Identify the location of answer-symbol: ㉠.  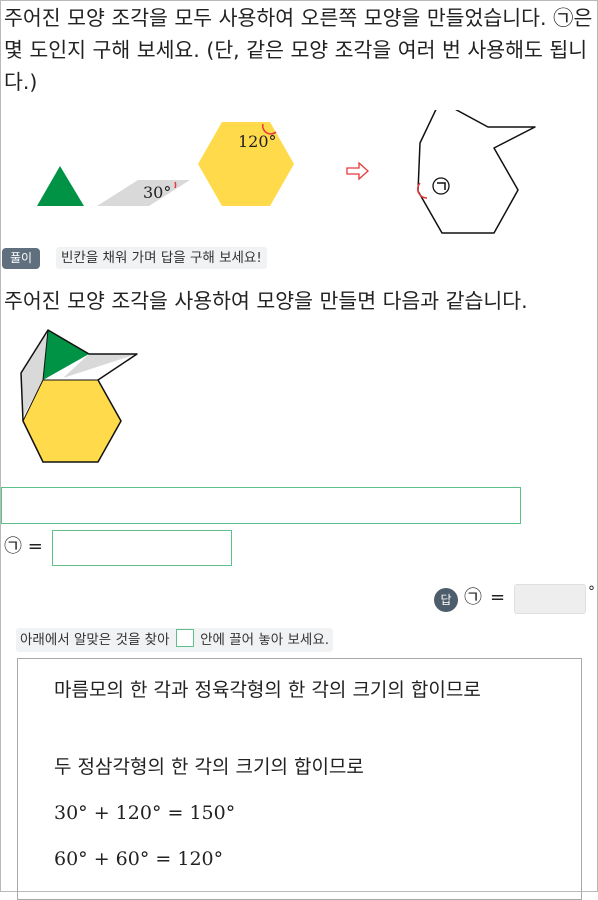
(473, 597).